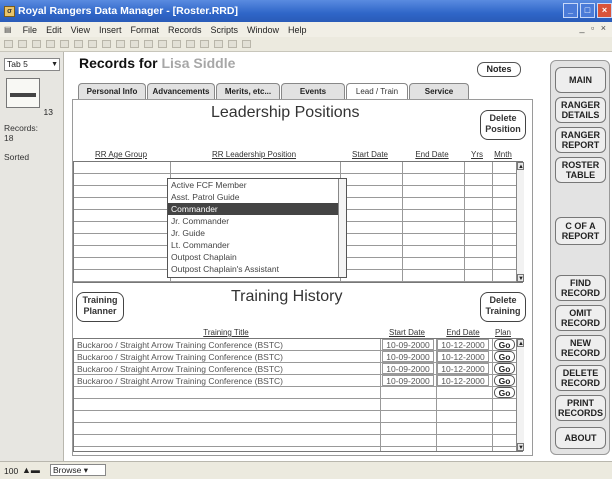 Image resolution: width=612 pixels, height=489 pixels. Describe the element at coordinates (134, 44) in the screenshot. I see `sort-icon` at that location.